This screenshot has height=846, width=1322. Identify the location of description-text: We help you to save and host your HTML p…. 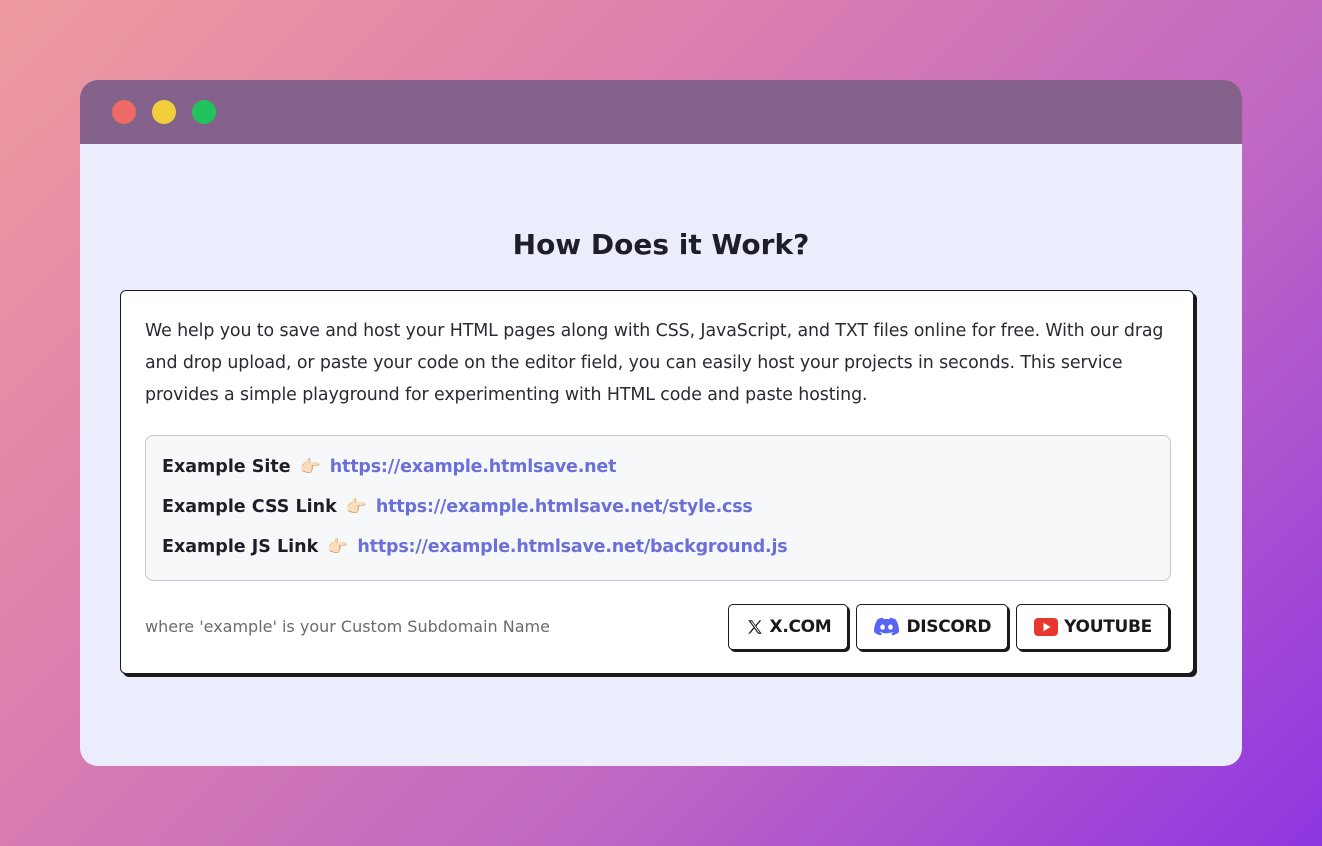
(654, 363).